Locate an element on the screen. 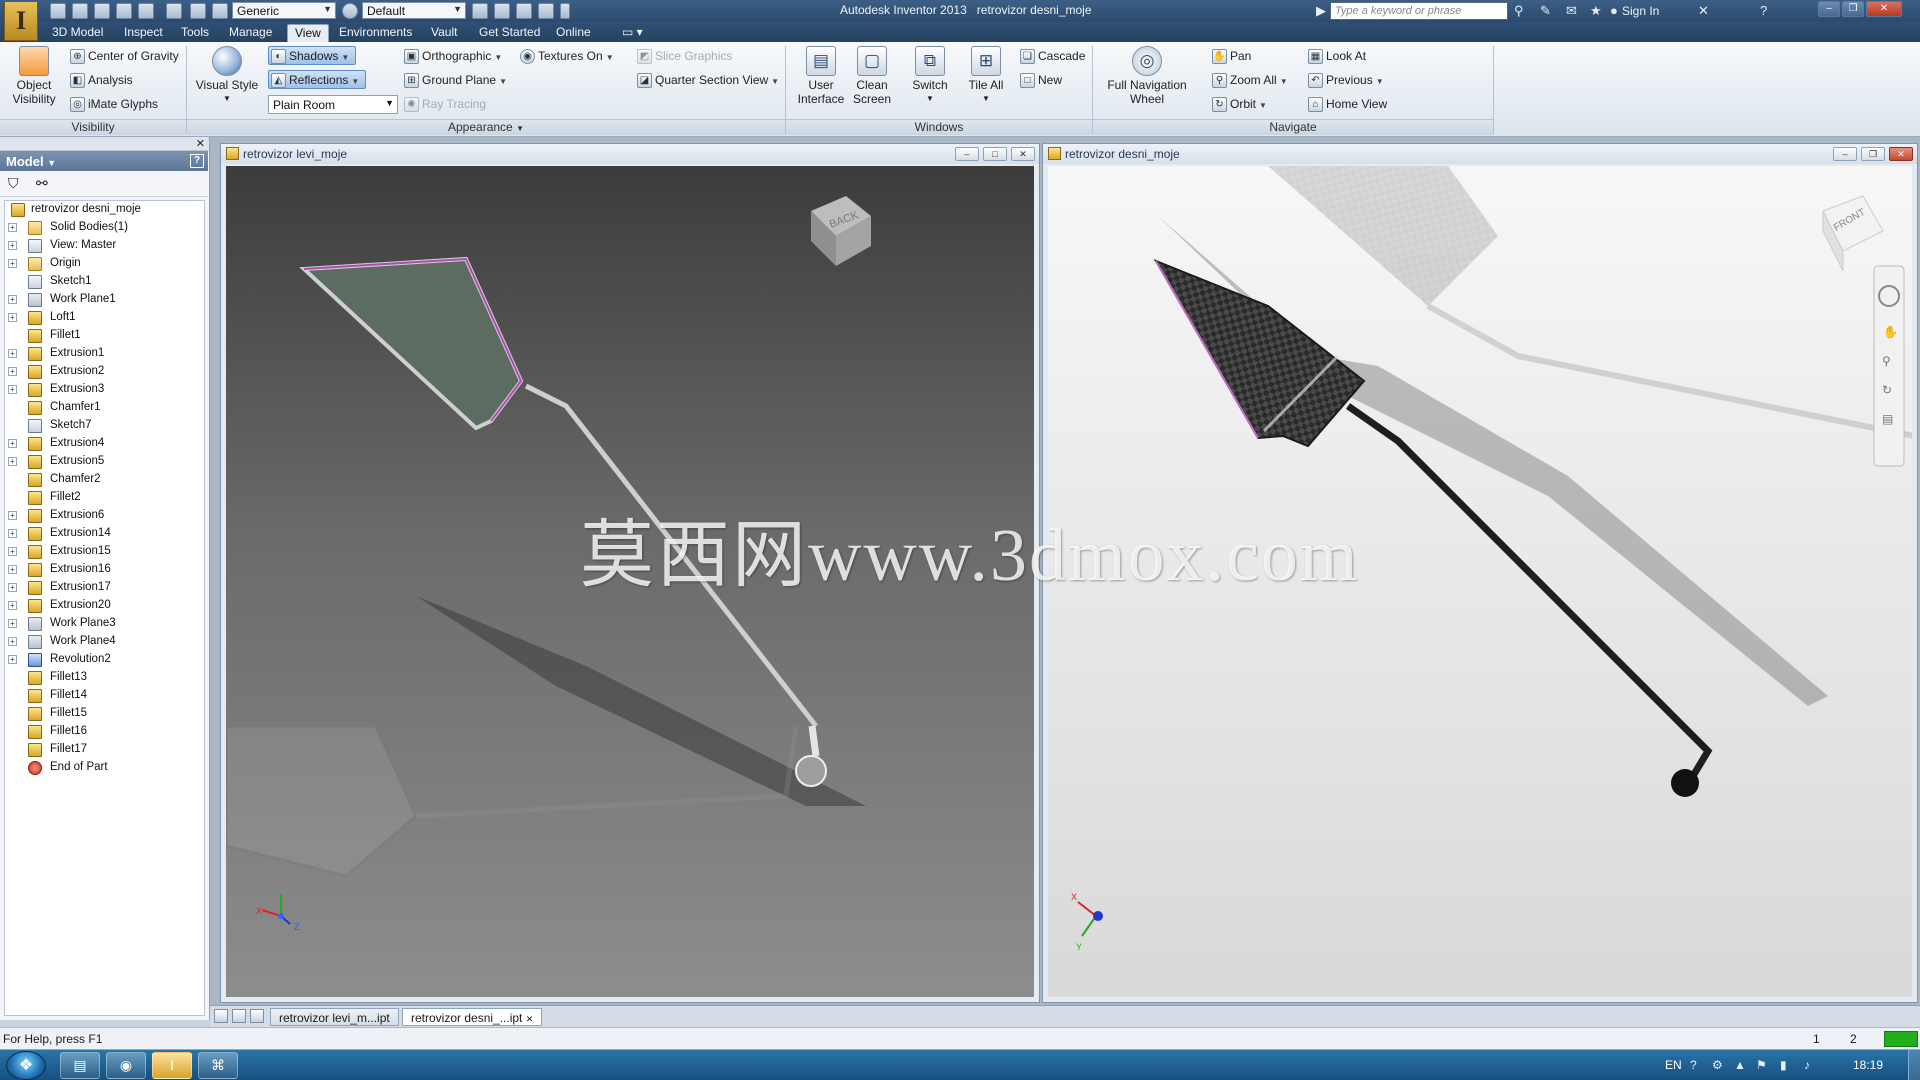 This screenshot has width=1920, height=1080. autodesk-x-icon: ✕ is located at coordinates (1703, 11).